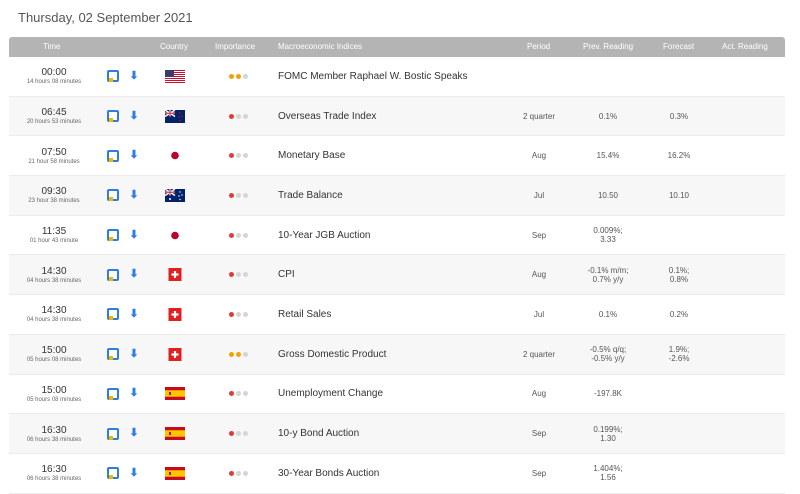  I want to click on prev-reading, so click(608, 76).